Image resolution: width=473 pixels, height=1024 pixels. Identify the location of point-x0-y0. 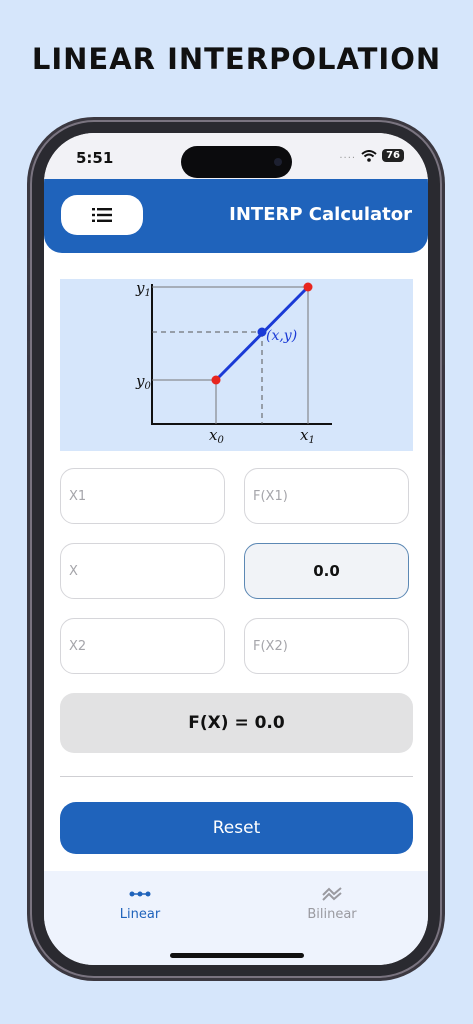
(216, 380).